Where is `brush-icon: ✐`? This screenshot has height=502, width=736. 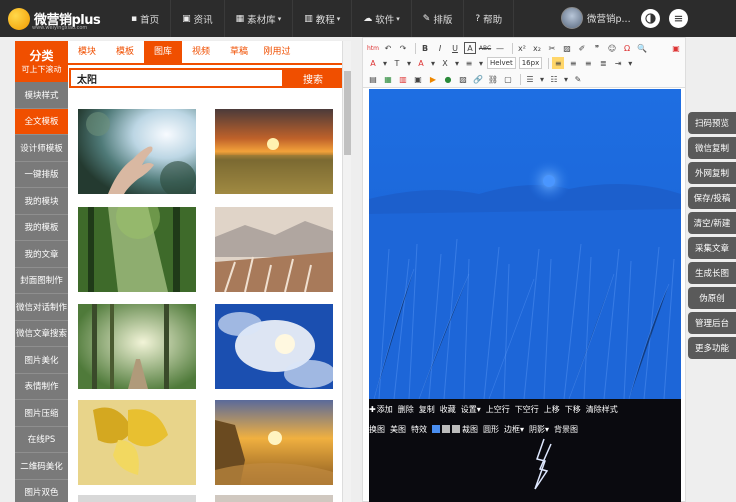
brush-icon: ✐ is located at coordinates (582, 48).